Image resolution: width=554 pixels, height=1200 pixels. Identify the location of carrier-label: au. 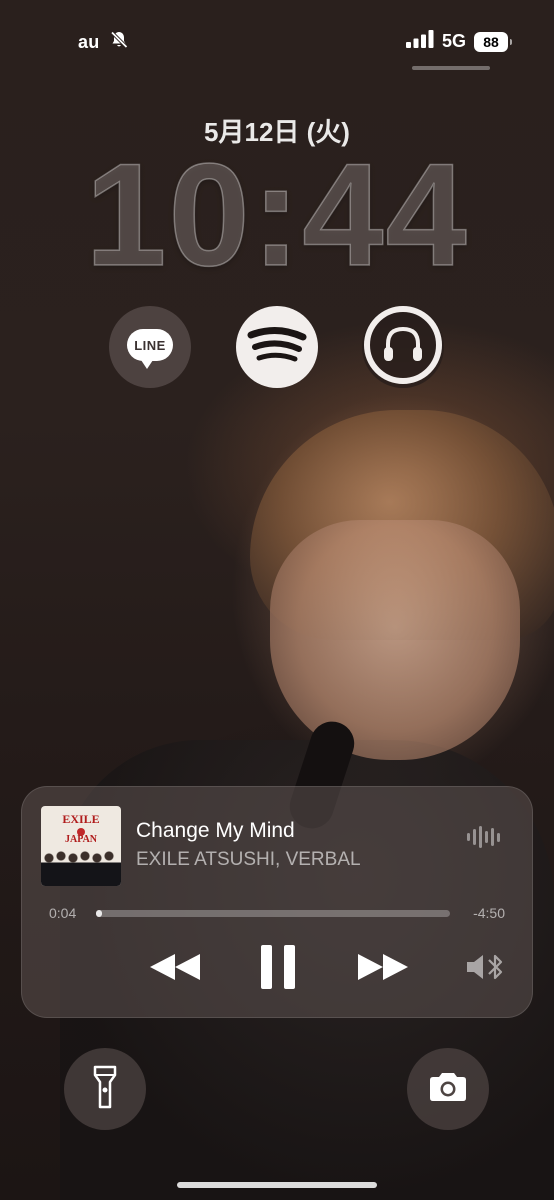
(89, 42).